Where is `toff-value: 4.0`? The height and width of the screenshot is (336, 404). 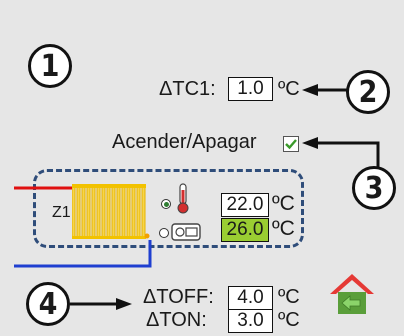 toff-value: 4.0 is located at coordinates (250, 297).